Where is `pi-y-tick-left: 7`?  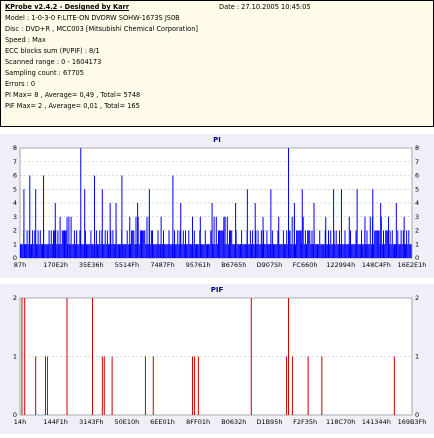
pi-y-tick-left: 7 is located at coordinates (15, 162).